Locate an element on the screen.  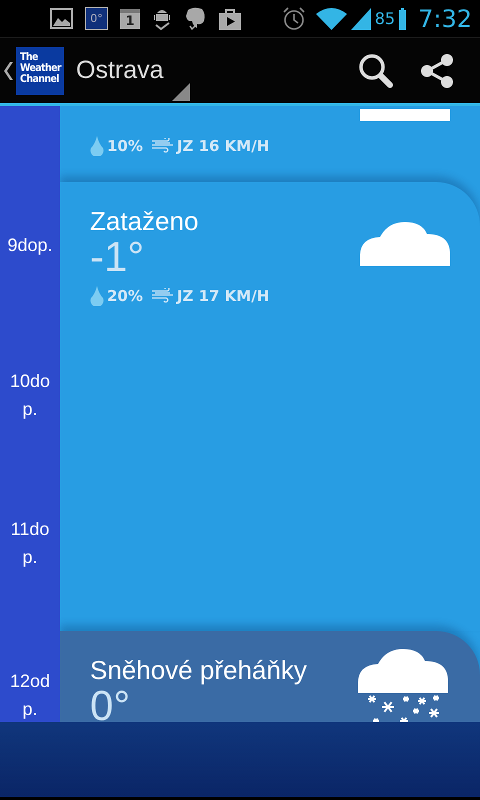
hour-label: 12odp. is located at coordinates (30, 695).